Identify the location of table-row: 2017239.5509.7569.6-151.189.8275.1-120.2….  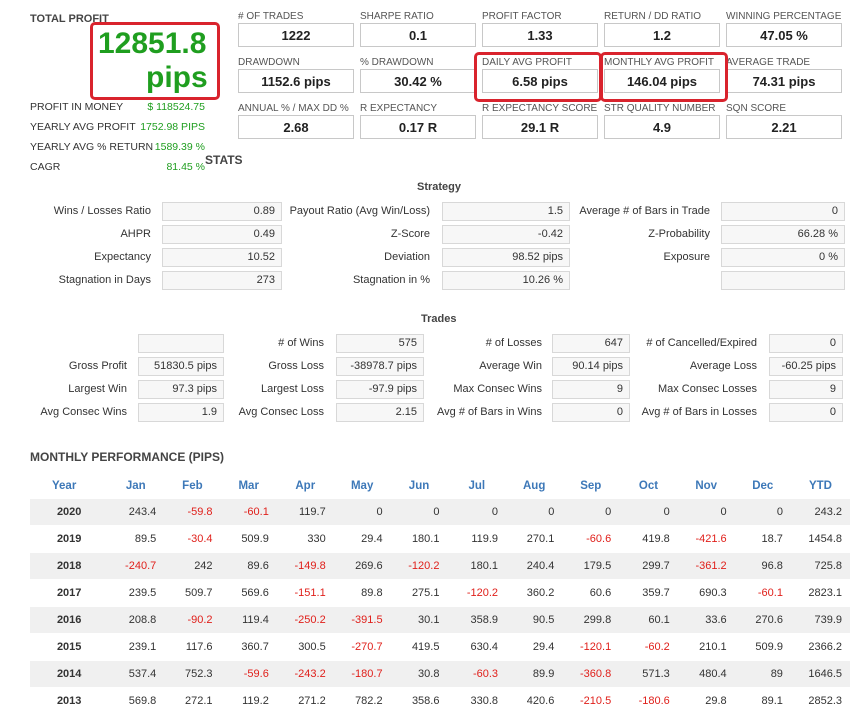
(440, 593).